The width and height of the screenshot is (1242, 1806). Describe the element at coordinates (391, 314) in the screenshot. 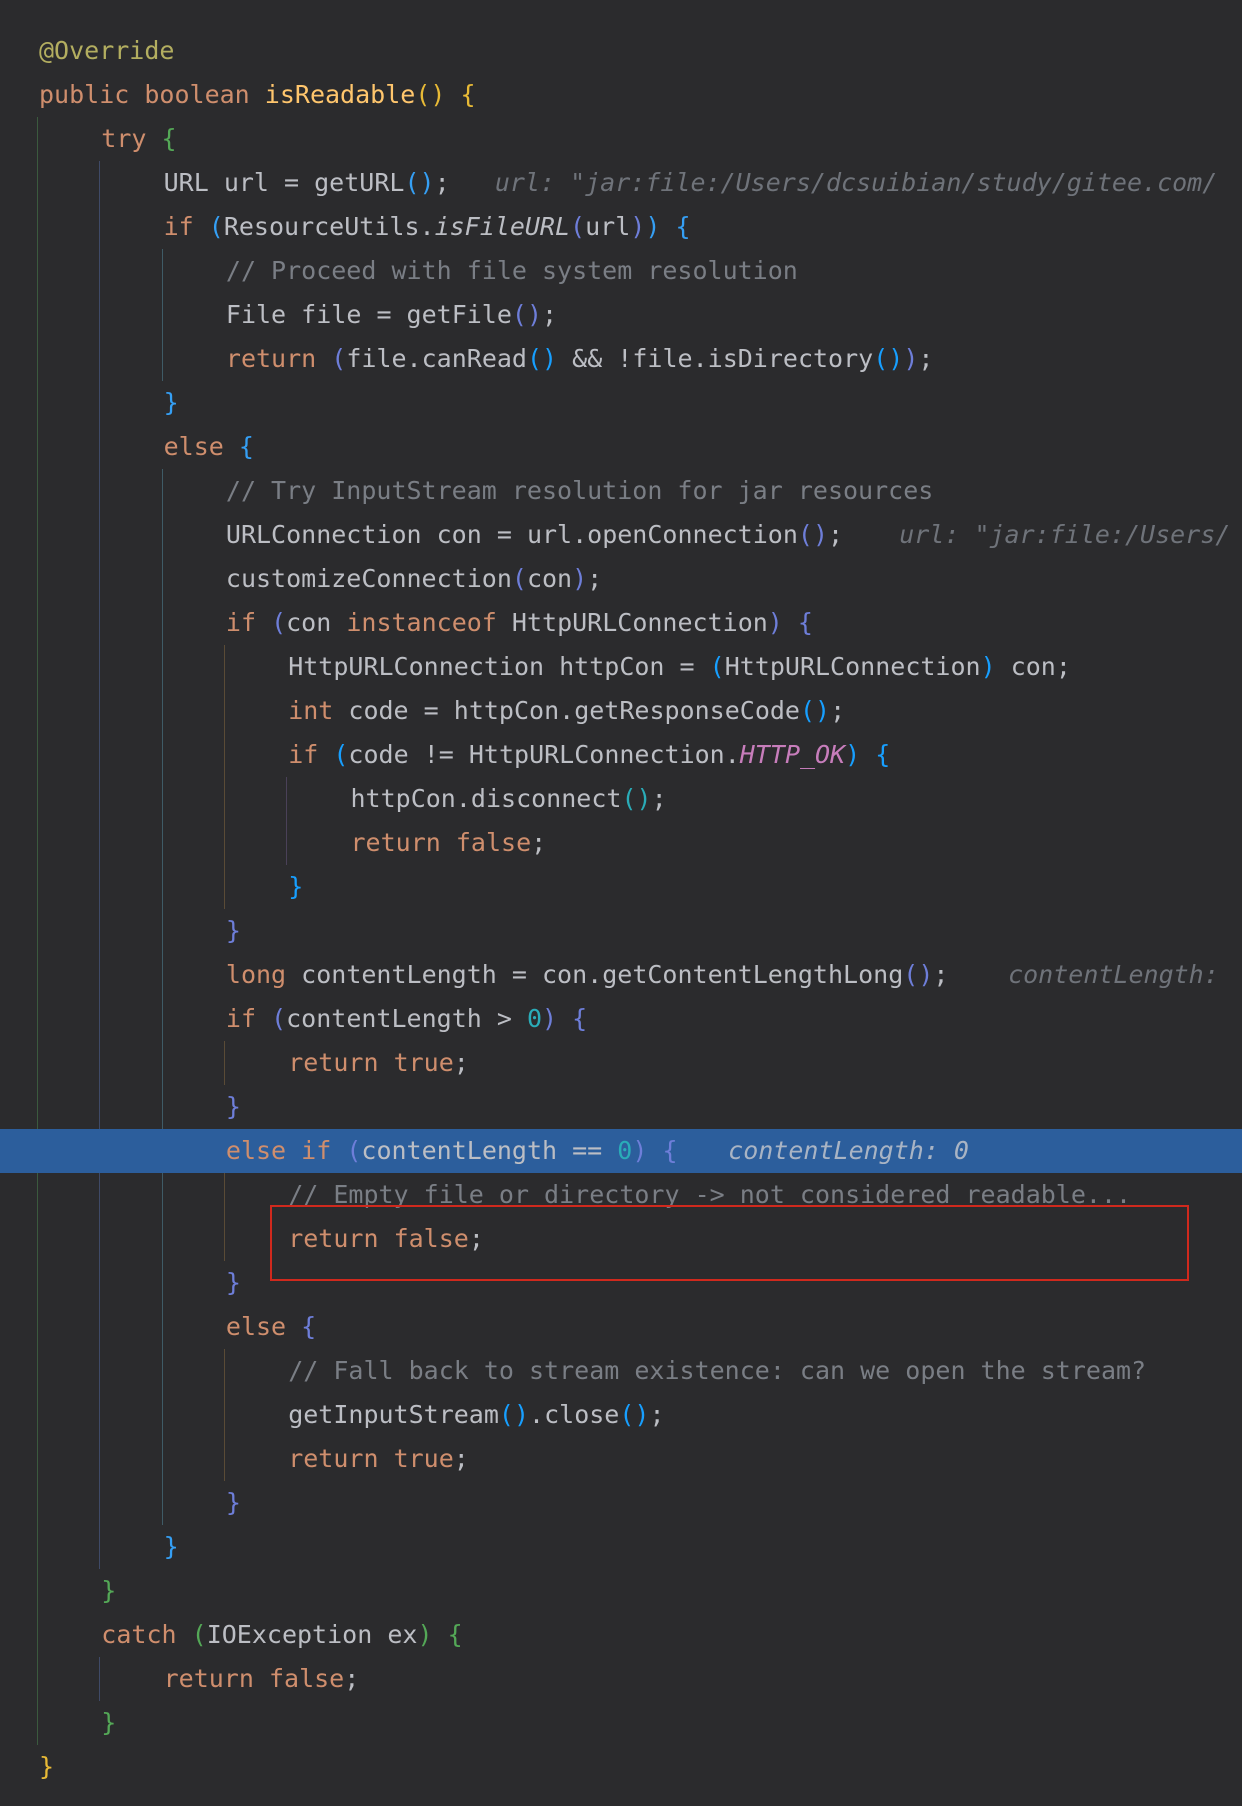

I see `code-text: File file = getFile();` at that location.